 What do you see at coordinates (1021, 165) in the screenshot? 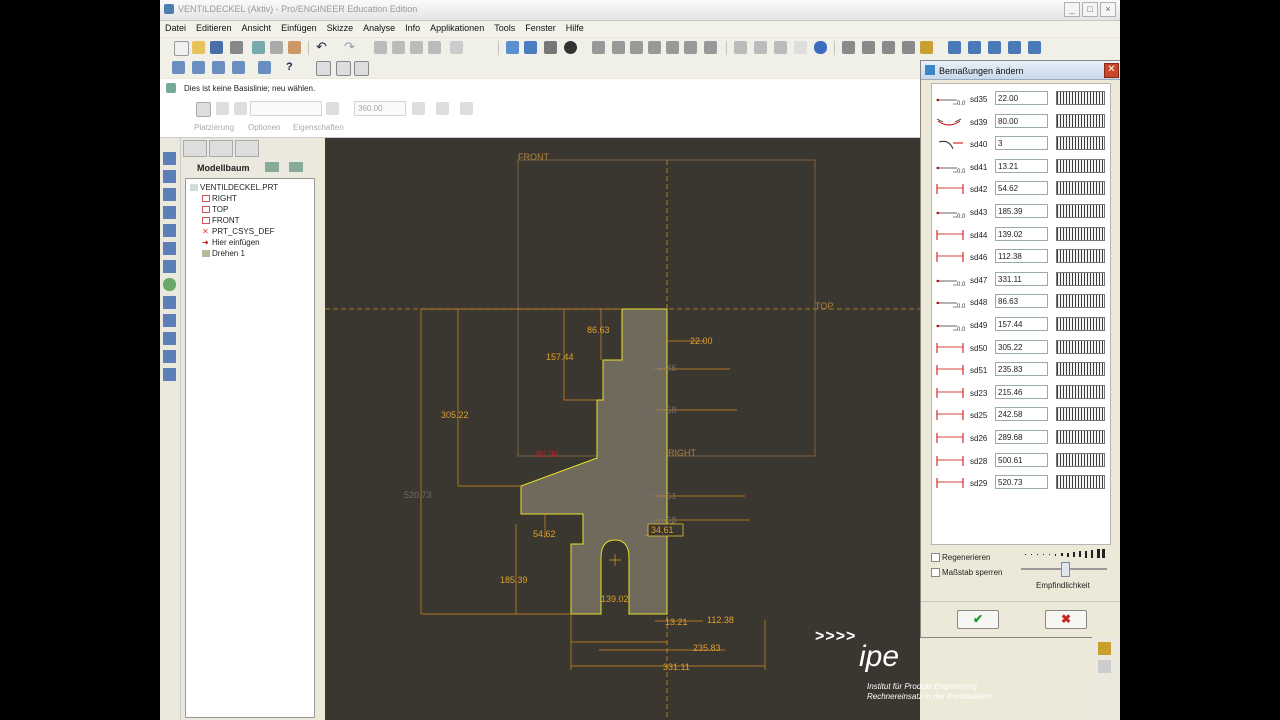
I see `dimension-value-input: 13.21` at bounding box center [1021, 165].